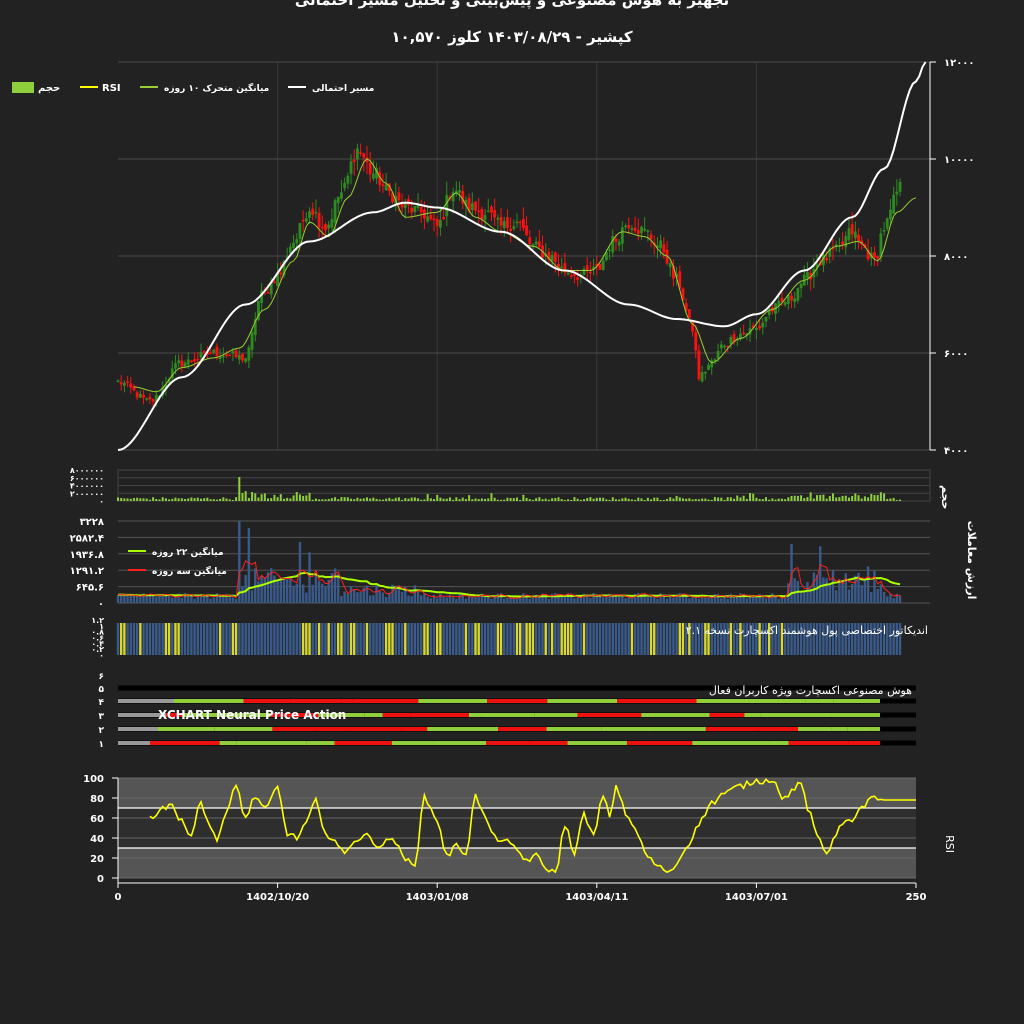  What do you see at coordinates (87, 571) in the screenshot?
I see `value-ytick-label: ۱۲۹۱.۲` at bounding box center [87, 571].